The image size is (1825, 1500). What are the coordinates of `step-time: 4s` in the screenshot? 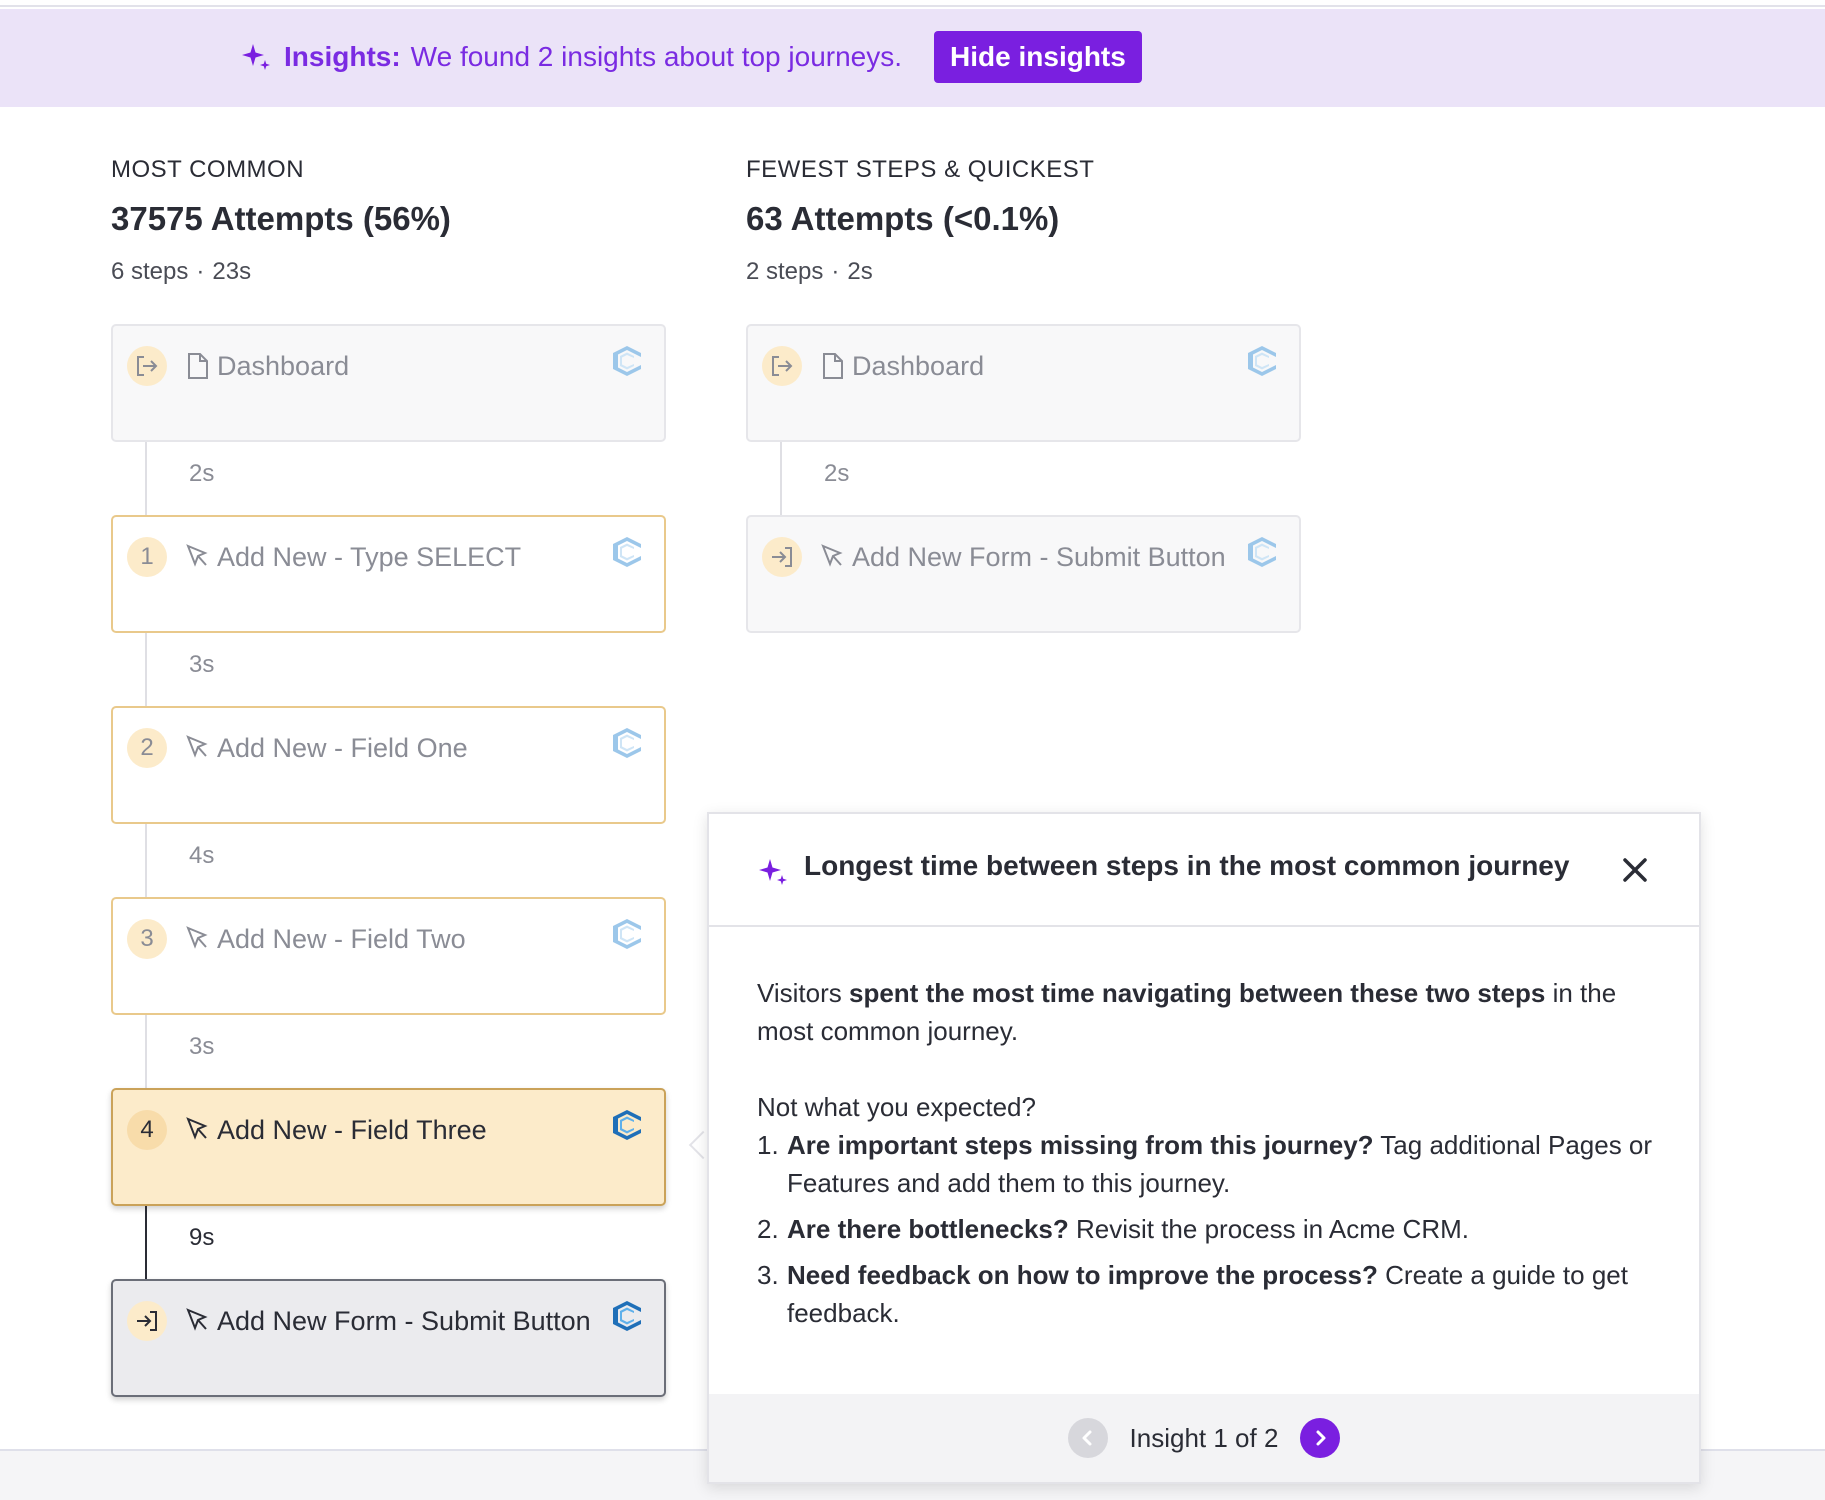 It's located at (202, 855).